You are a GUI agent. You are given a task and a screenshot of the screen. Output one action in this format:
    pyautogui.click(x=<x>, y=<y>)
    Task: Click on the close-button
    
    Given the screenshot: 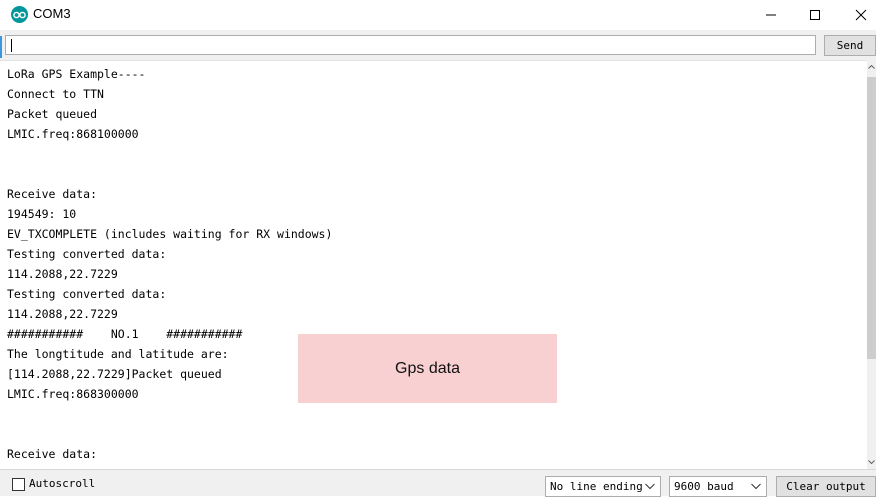 What is the action you would take?
    pyautogui.click(x=857, y=15)
    